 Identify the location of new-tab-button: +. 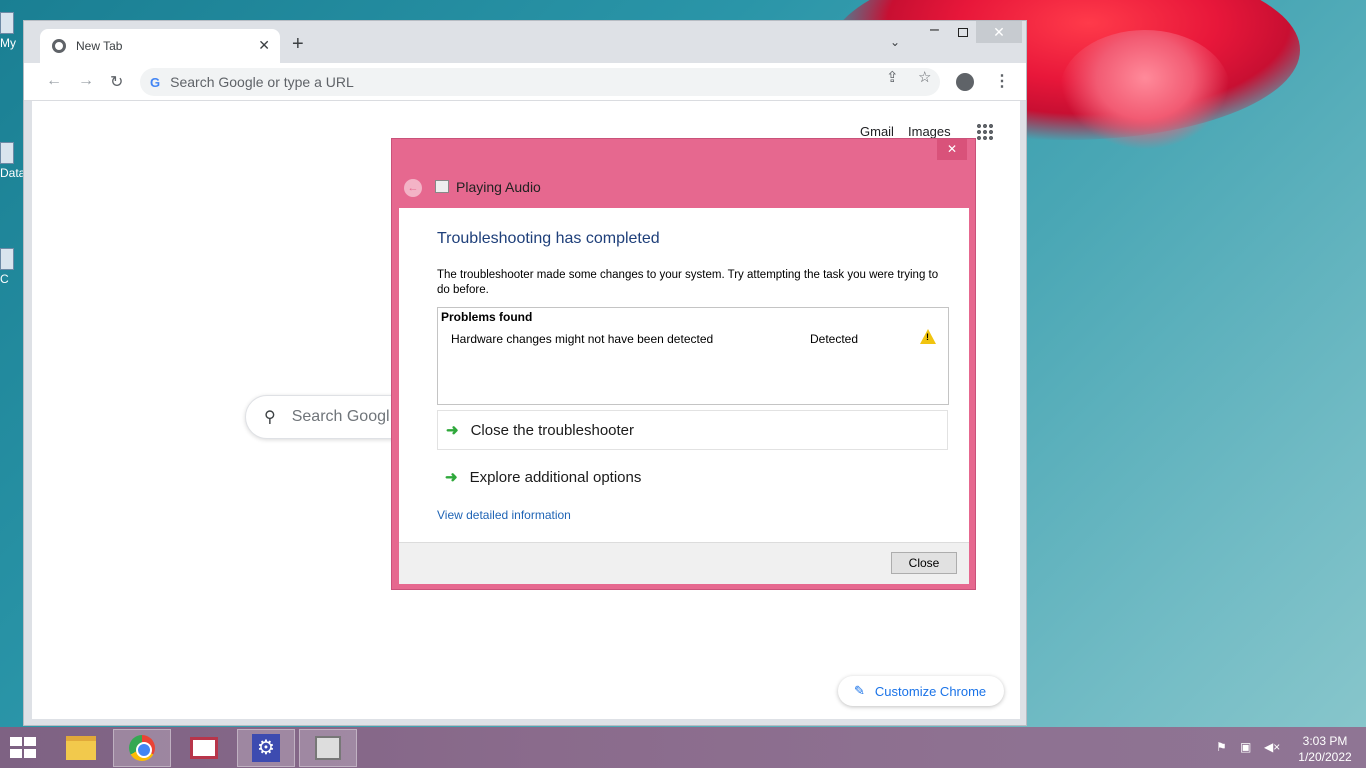
(298, 44).